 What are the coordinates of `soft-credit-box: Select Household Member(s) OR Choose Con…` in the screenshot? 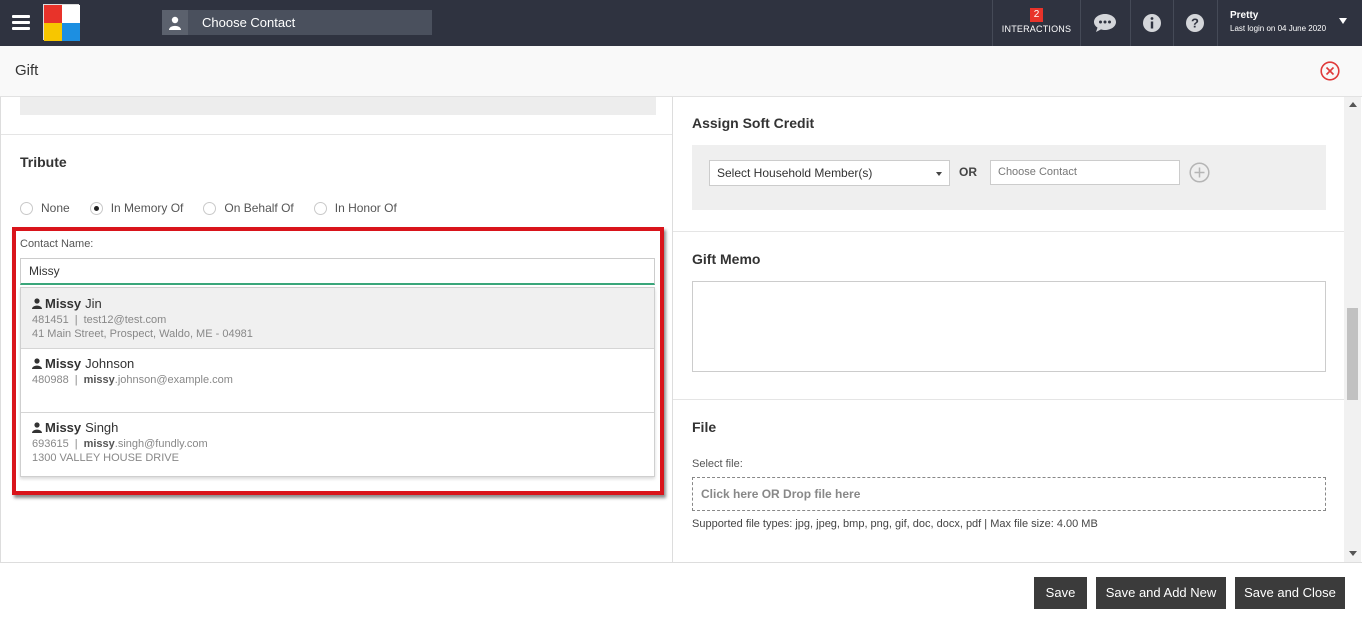 It's located at (1009, 177).